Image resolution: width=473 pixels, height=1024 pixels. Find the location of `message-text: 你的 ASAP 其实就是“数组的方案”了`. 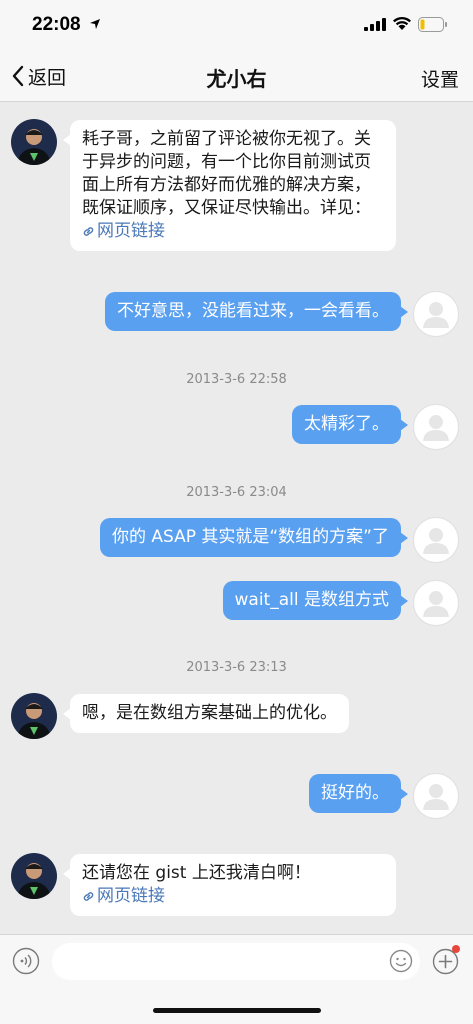

message-text: 你的 ASAP 其实就是“数组的方案”了 is located at coordinates (250, 537).